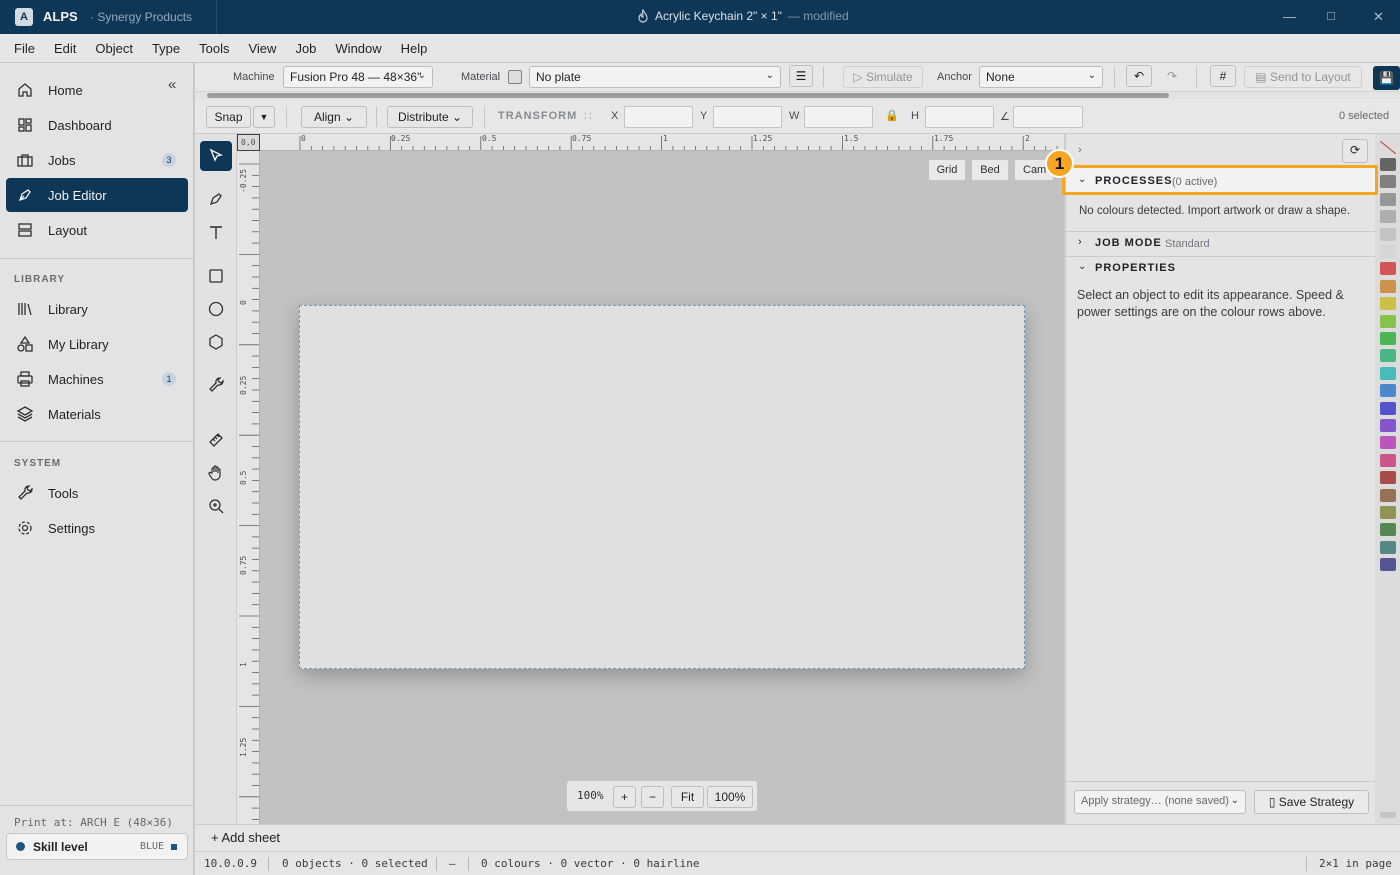 This screenshot has width=1400, height=875. What do you see at coordinates (592, 116) in the screenshot?
I see `anchor-grid-icon: ∷` at bounding box center [592, 116].